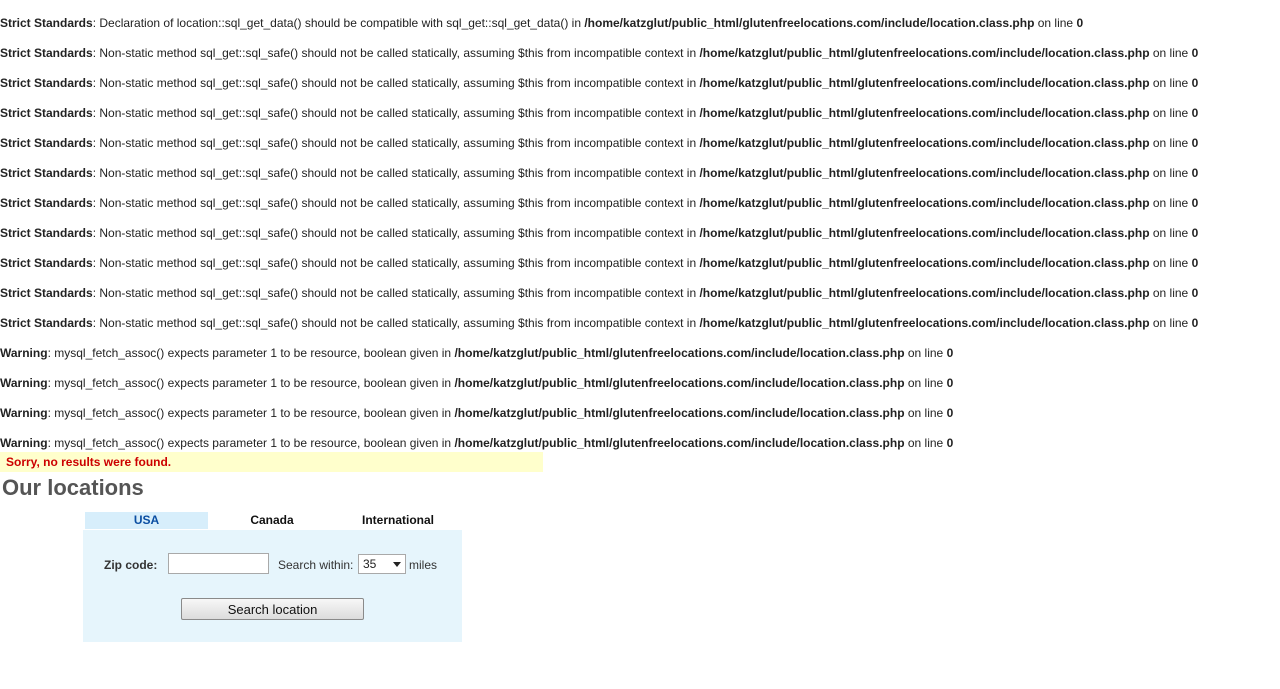 Image resolution: width=1280 pixels, height=689 pixels. What do you see at coordinates (272, 520) in the screenshot?
I see `tab-canada: Canada` at bounding box center [272, 520].